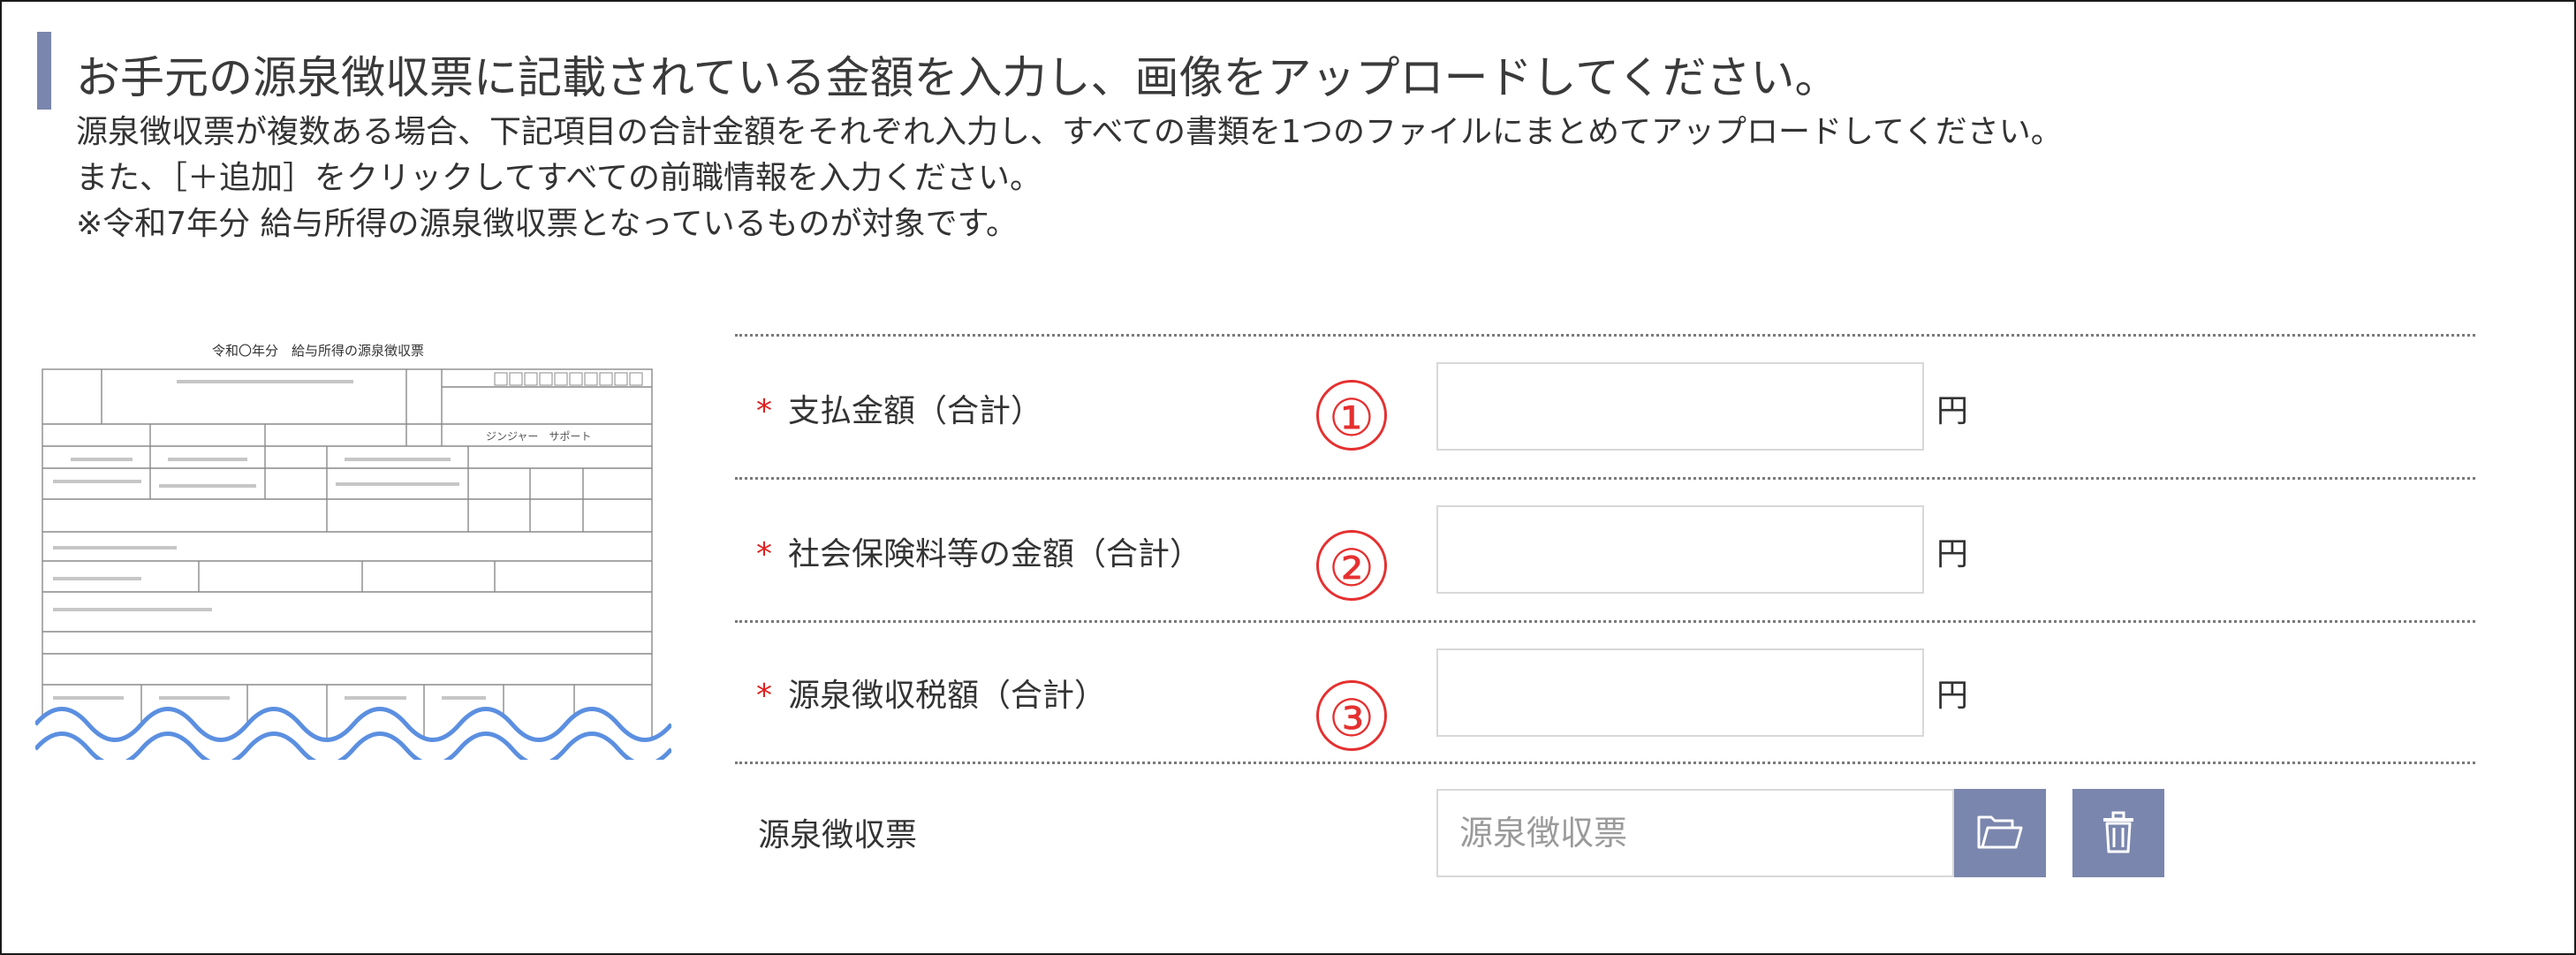  I want to click on marker-3: ③, so click(1352, 715).